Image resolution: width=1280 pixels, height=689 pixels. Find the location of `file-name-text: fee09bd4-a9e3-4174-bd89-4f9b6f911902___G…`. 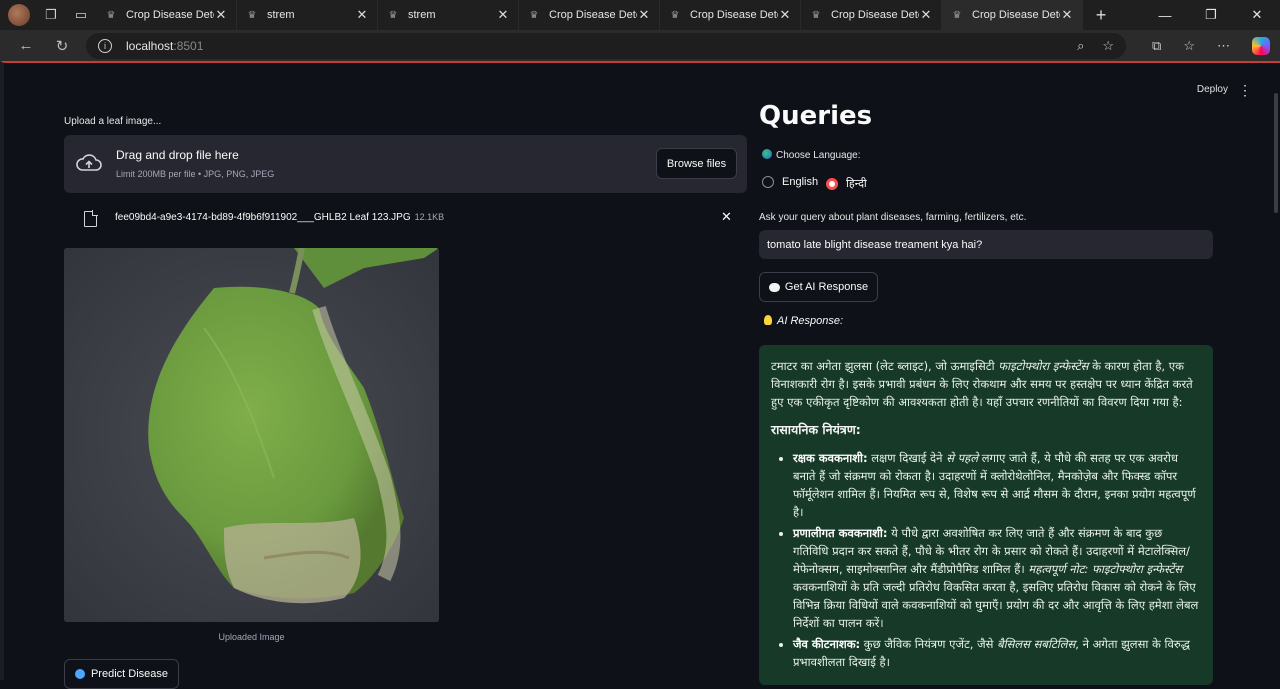

file-name-text: fee09bd4-a9e3-4174-bd89-4f9b6f911902___G… is located at coordinates (263, 217).